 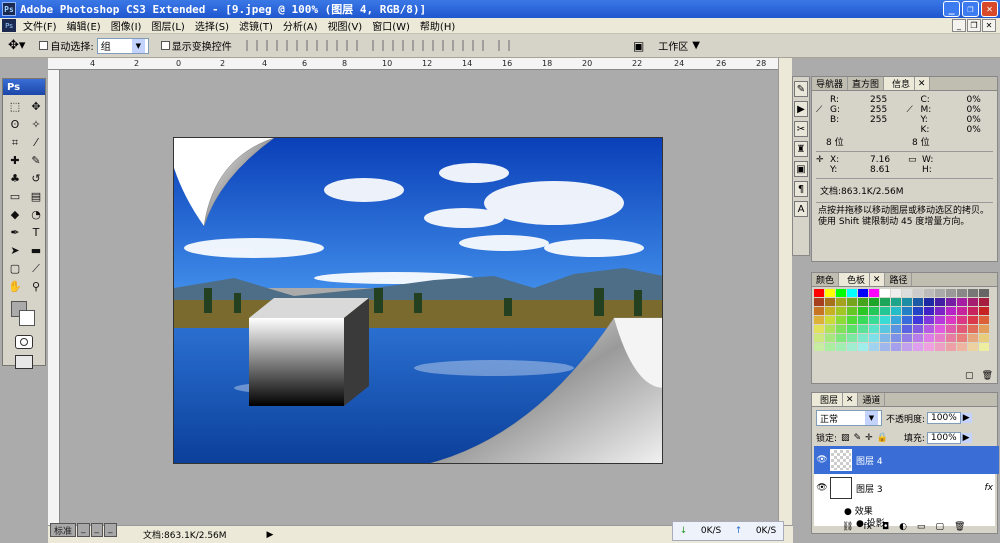 What do you see at coordinates (36, 286) in the screenshot?
I see `zoom-icon: ⚲` at bounding box center [36, 286].